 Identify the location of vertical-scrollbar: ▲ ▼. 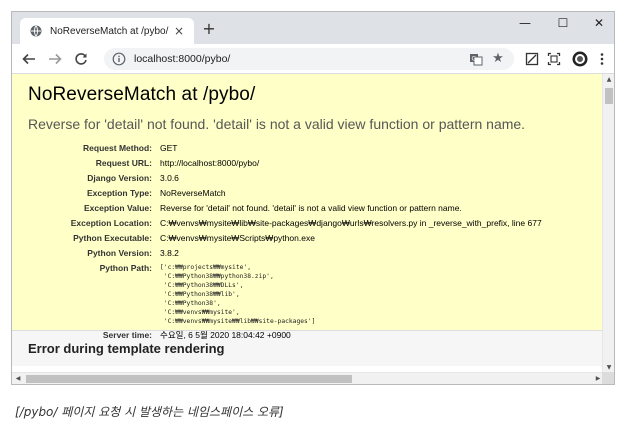
(608, 224).